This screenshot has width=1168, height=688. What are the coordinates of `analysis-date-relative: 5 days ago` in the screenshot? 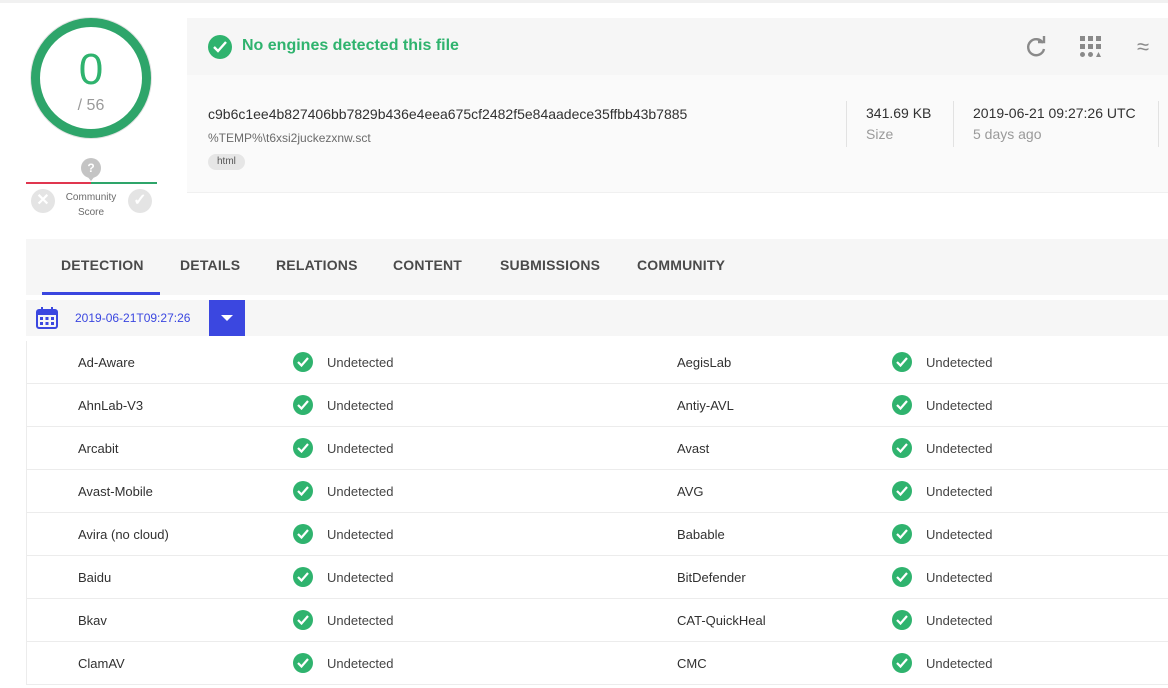 It's located at (1007, 134).